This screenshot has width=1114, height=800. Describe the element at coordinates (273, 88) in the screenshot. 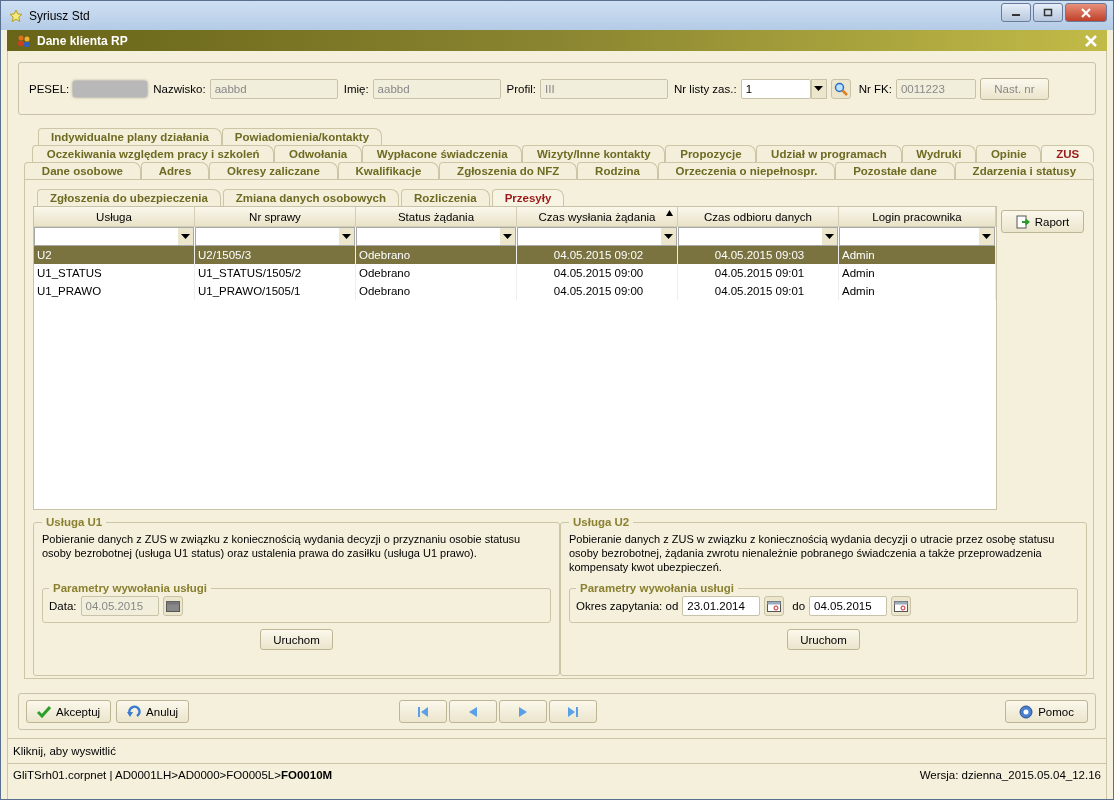

I see `surname-field: aabbd` at that location.